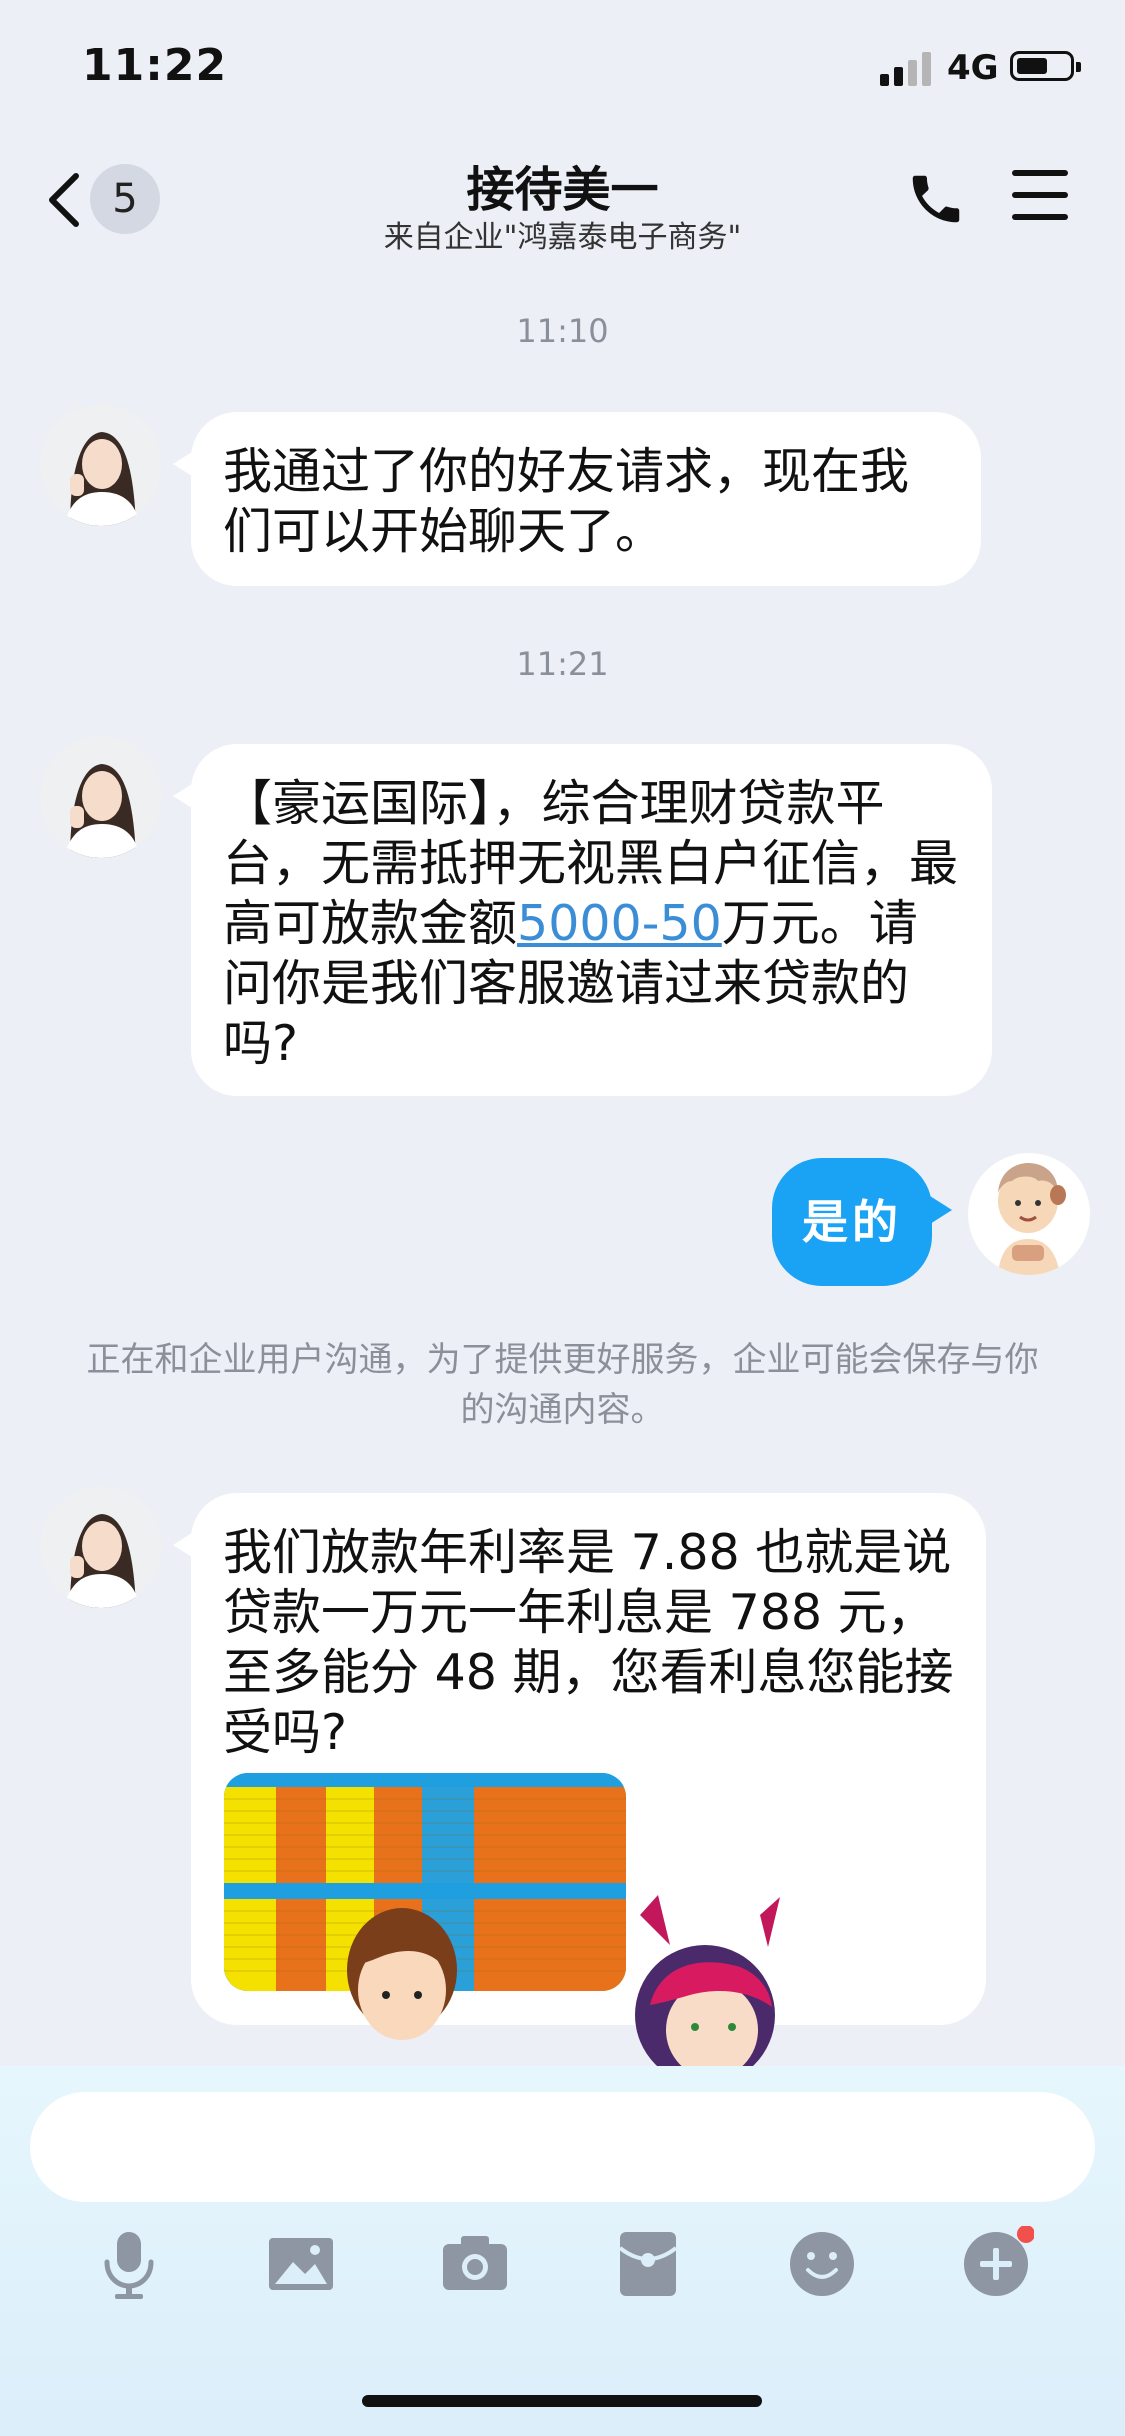  Describe the element at coordinates (562, 2276) in the screenshot. I see `input-toolbar` at that location.